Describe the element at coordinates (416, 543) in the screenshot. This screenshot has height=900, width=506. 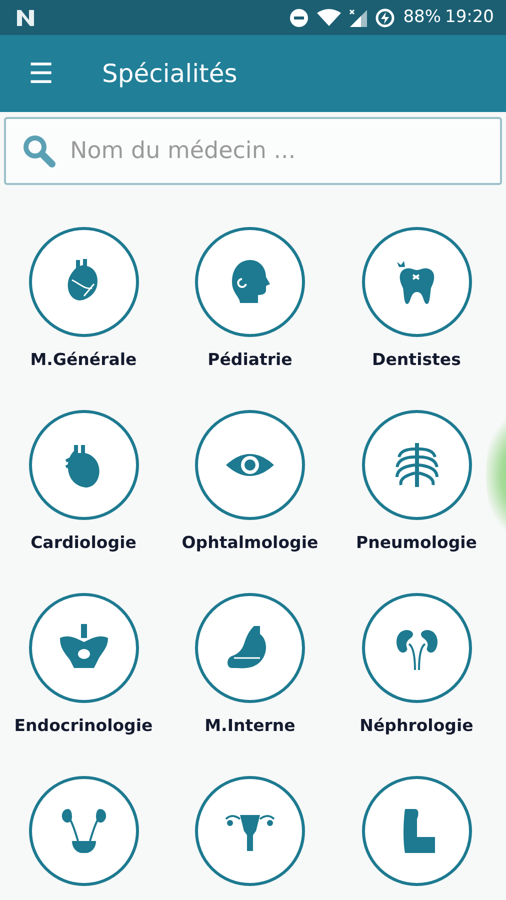
I see `specialty-label: Pneumologie` at that location.